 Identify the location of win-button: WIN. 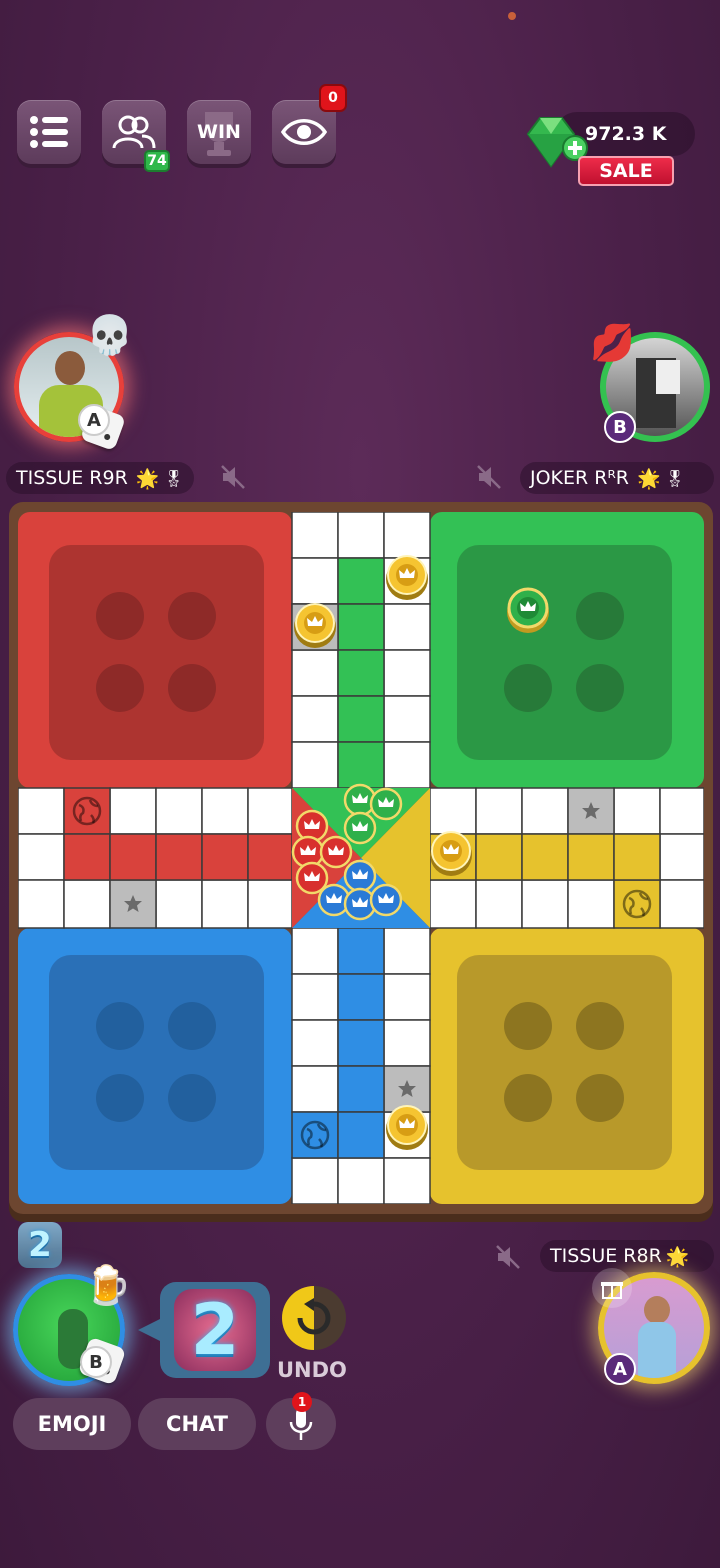
(219, 132).